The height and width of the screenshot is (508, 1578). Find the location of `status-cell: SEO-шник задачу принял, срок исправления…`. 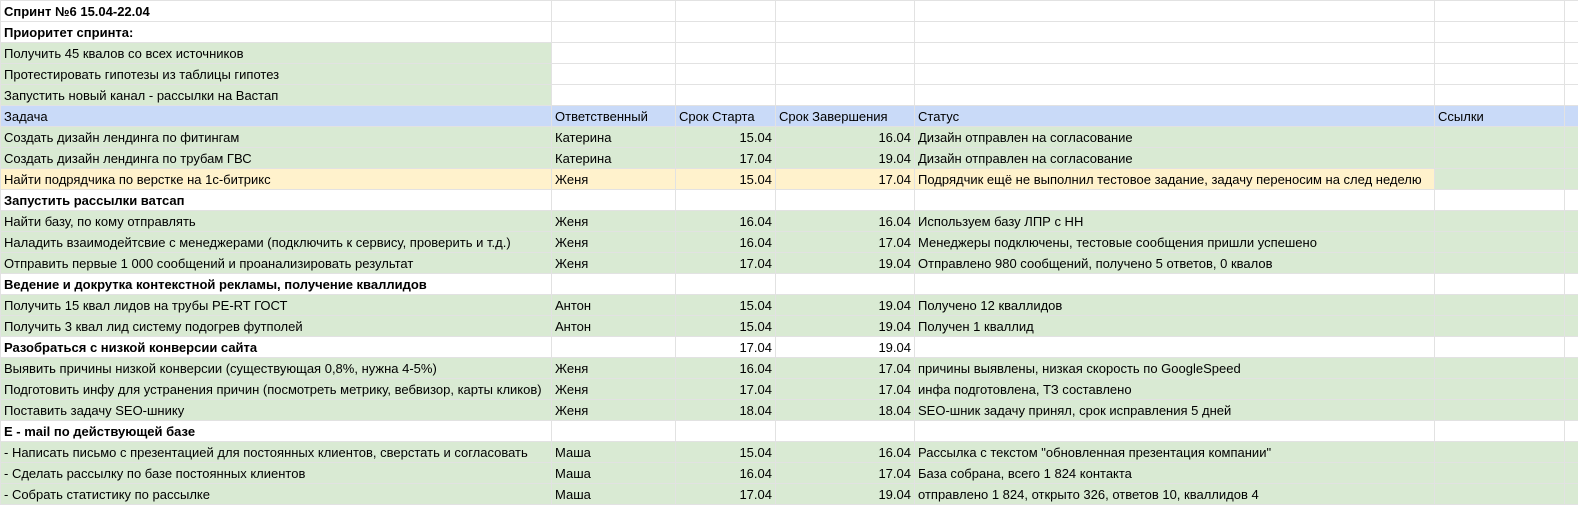

status-cell: SEO-шник задачу принял, срок исправления… is located at coordinates (1174, 410).